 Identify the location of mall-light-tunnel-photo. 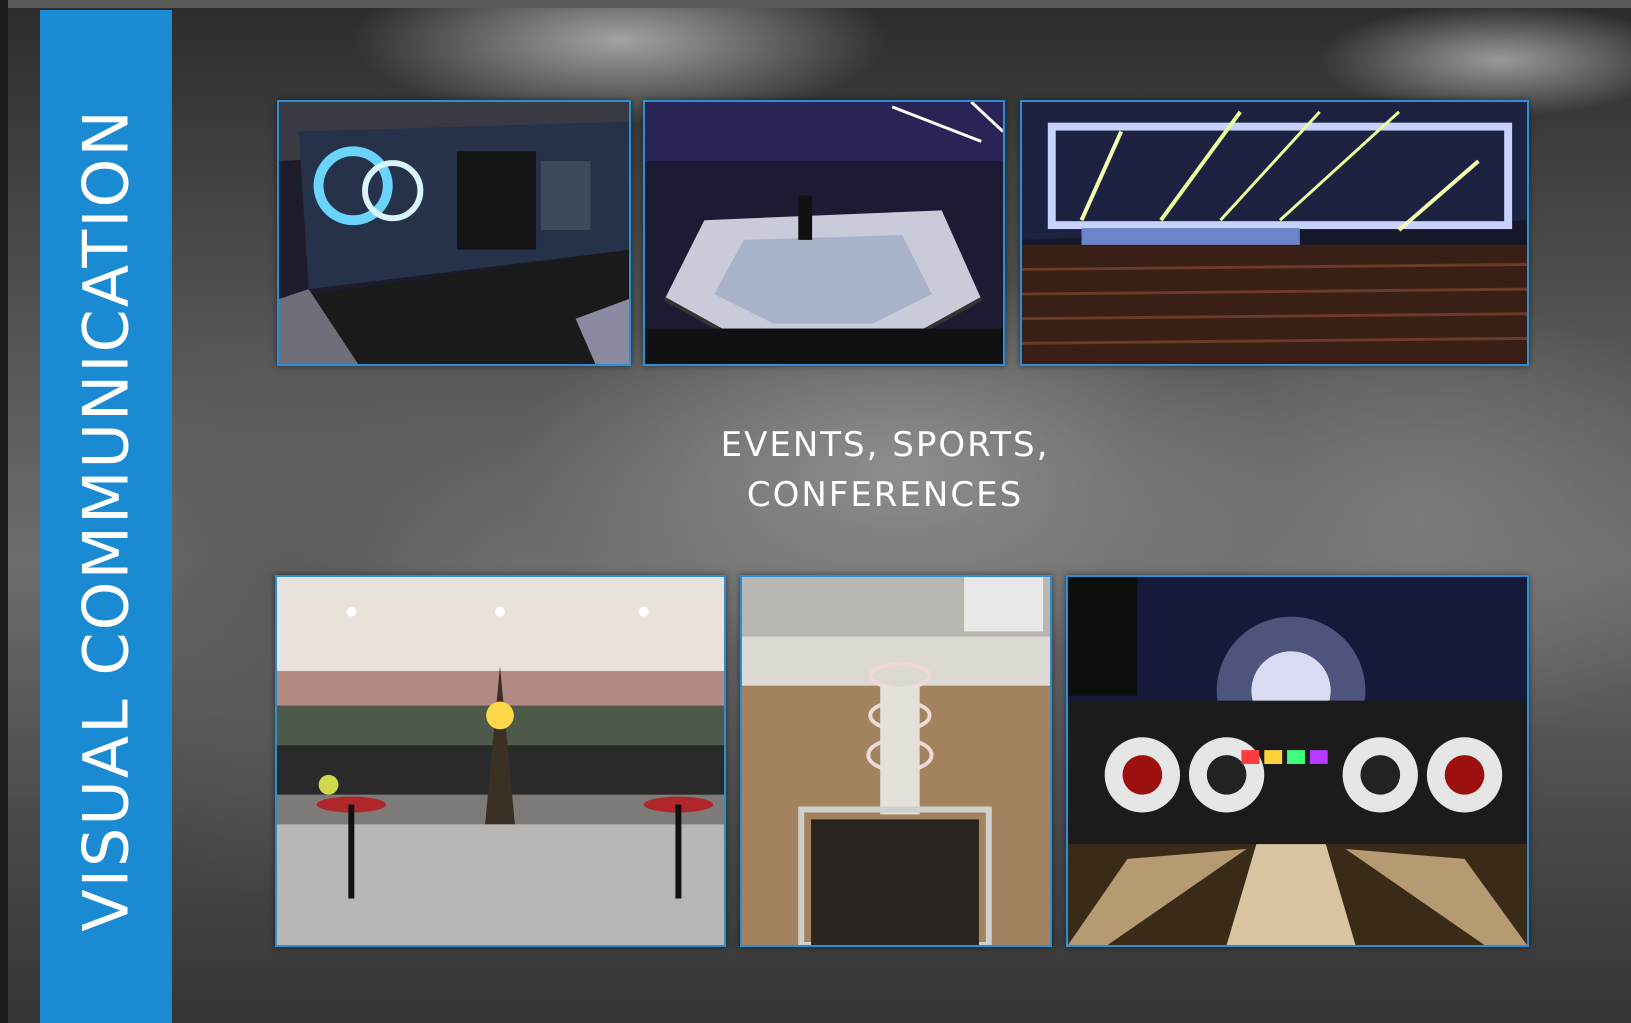
(896, 761).